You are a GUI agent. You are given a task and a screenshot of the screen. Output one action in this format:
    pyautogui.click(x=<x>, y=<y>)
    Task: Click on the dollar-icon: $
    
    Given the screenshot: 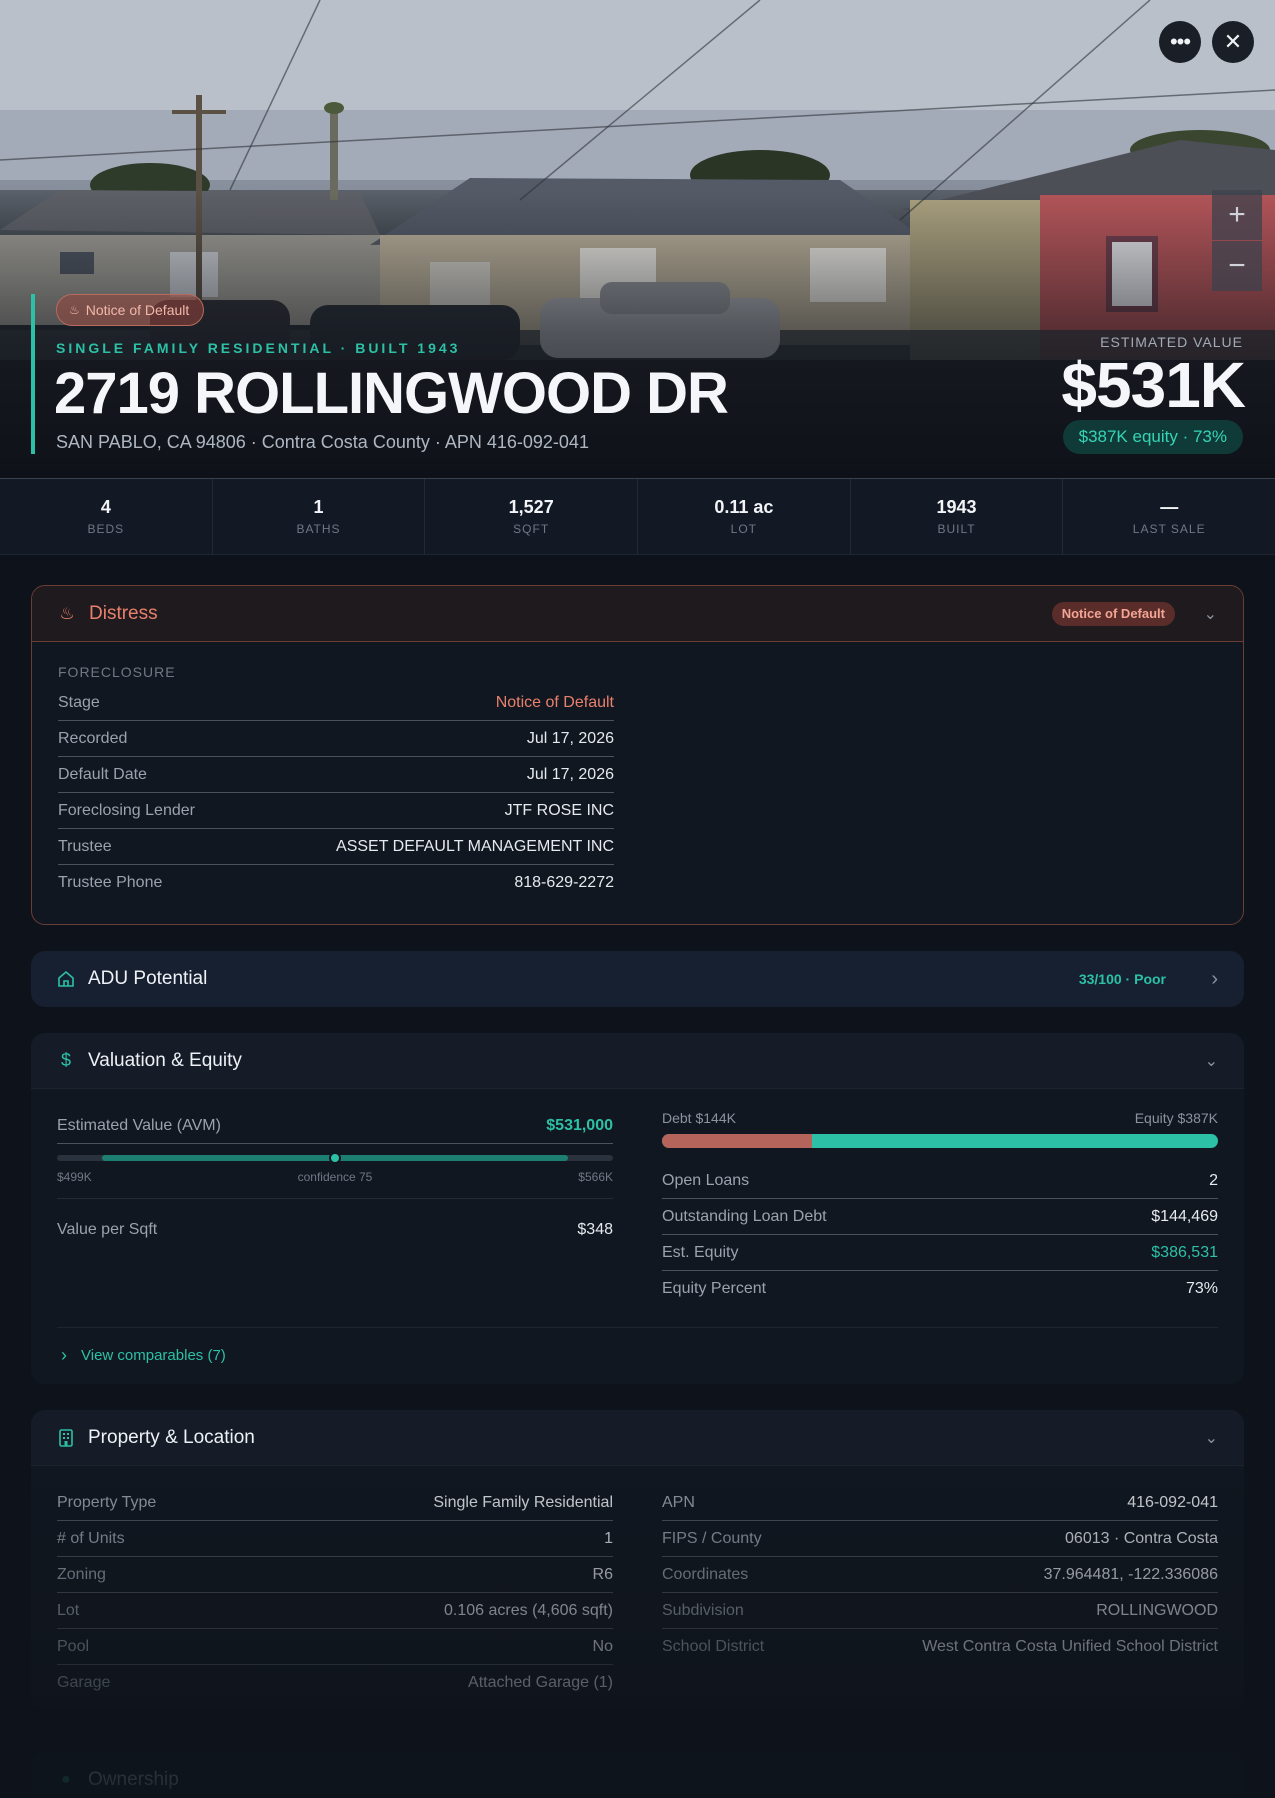 What is the action you would take?
    pyautogui.click(x=65, y=1060)
    